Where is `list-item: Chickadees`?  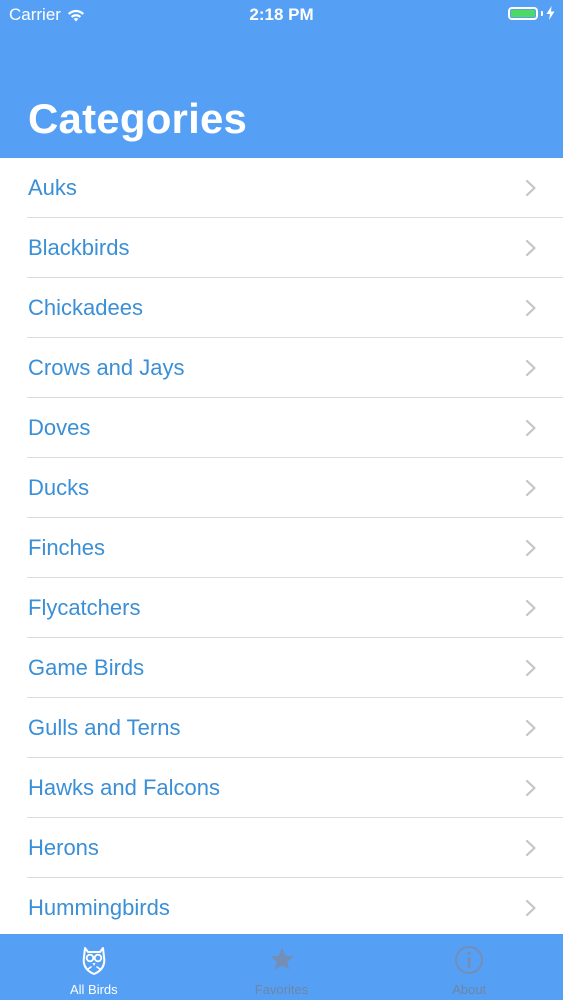
list-item: Chickadees is located at coordinates (281, 308).